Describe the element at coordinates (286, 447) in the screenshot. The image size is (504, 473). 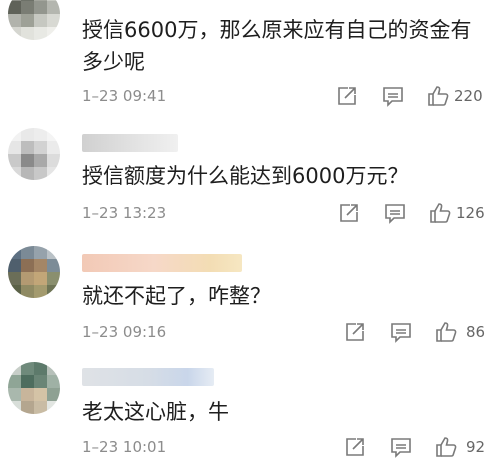
I see `comment-meta: 1–23 10:01 92` at that location.